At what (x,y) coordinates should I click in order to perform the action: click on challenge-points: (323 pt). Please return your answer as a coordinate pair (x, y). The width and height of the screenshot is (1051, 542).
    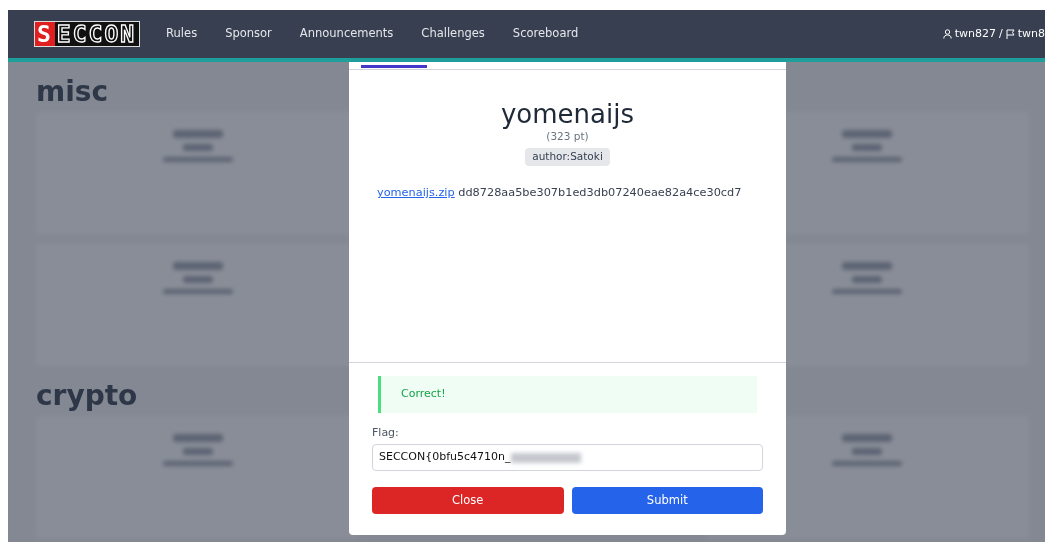
    Looking at the image, I should click on (567, 136).